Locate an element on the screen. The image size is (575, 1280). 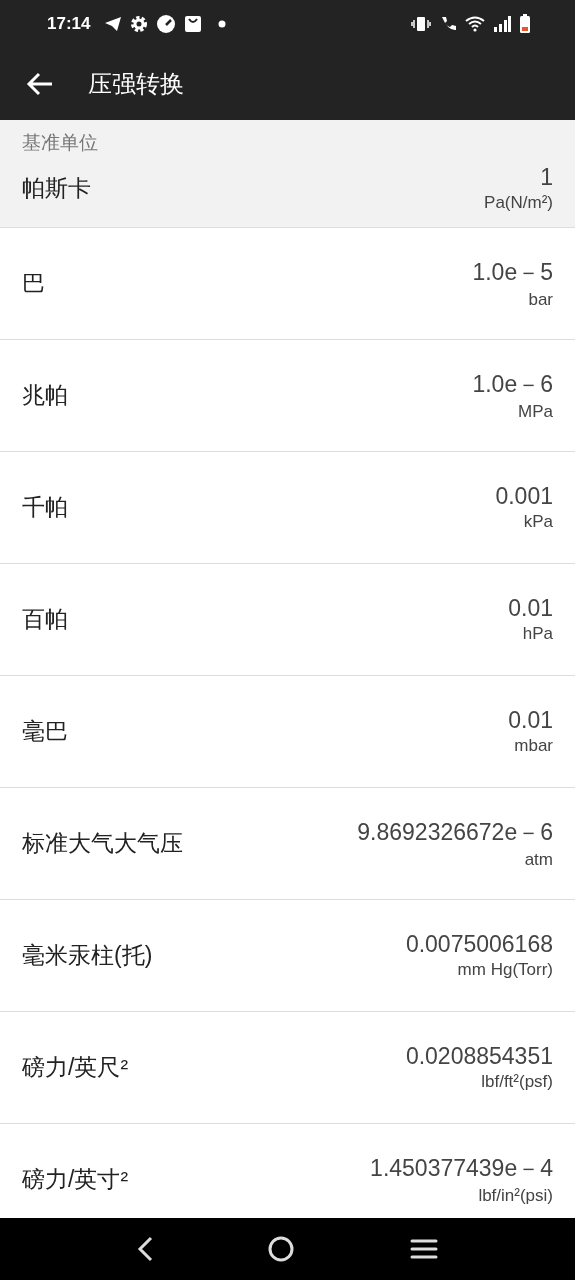
vibrate-icon is located at coordinates (421, 24).